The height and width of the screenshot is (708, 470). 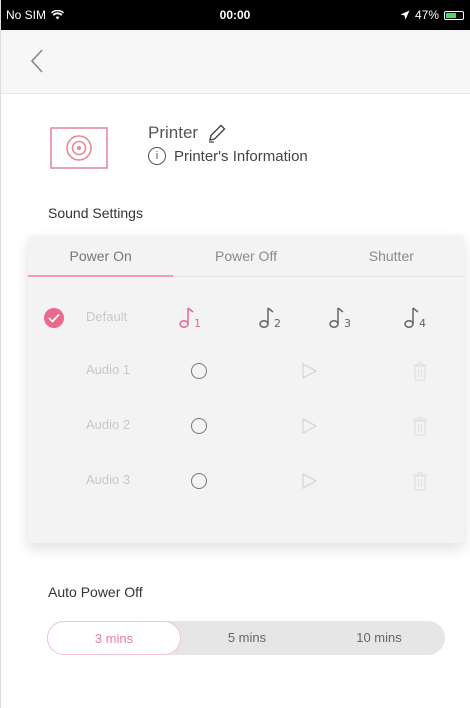 I want to click on navigation-bar, so click(x=235, y=62).